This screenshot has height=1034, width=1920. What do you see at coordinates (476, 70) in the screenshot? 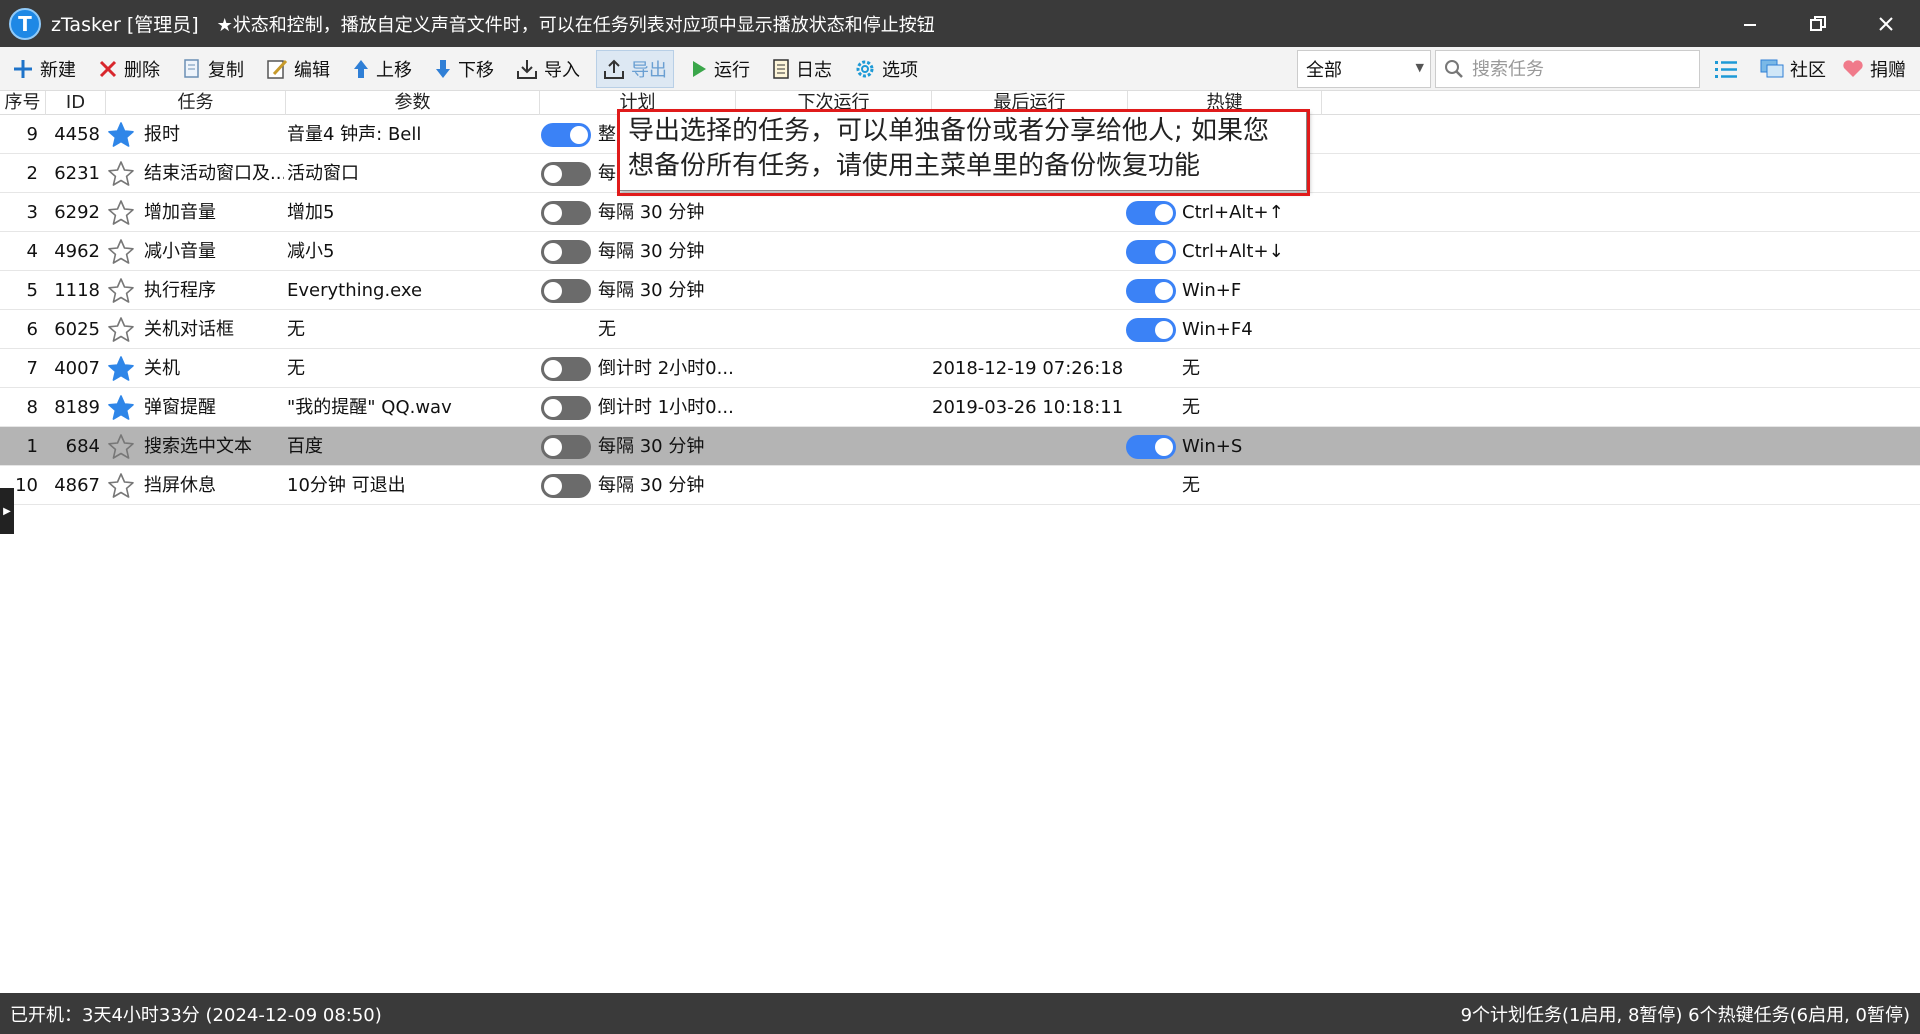
I see `move-down-label: 下移` at bounding box center [476, 70].